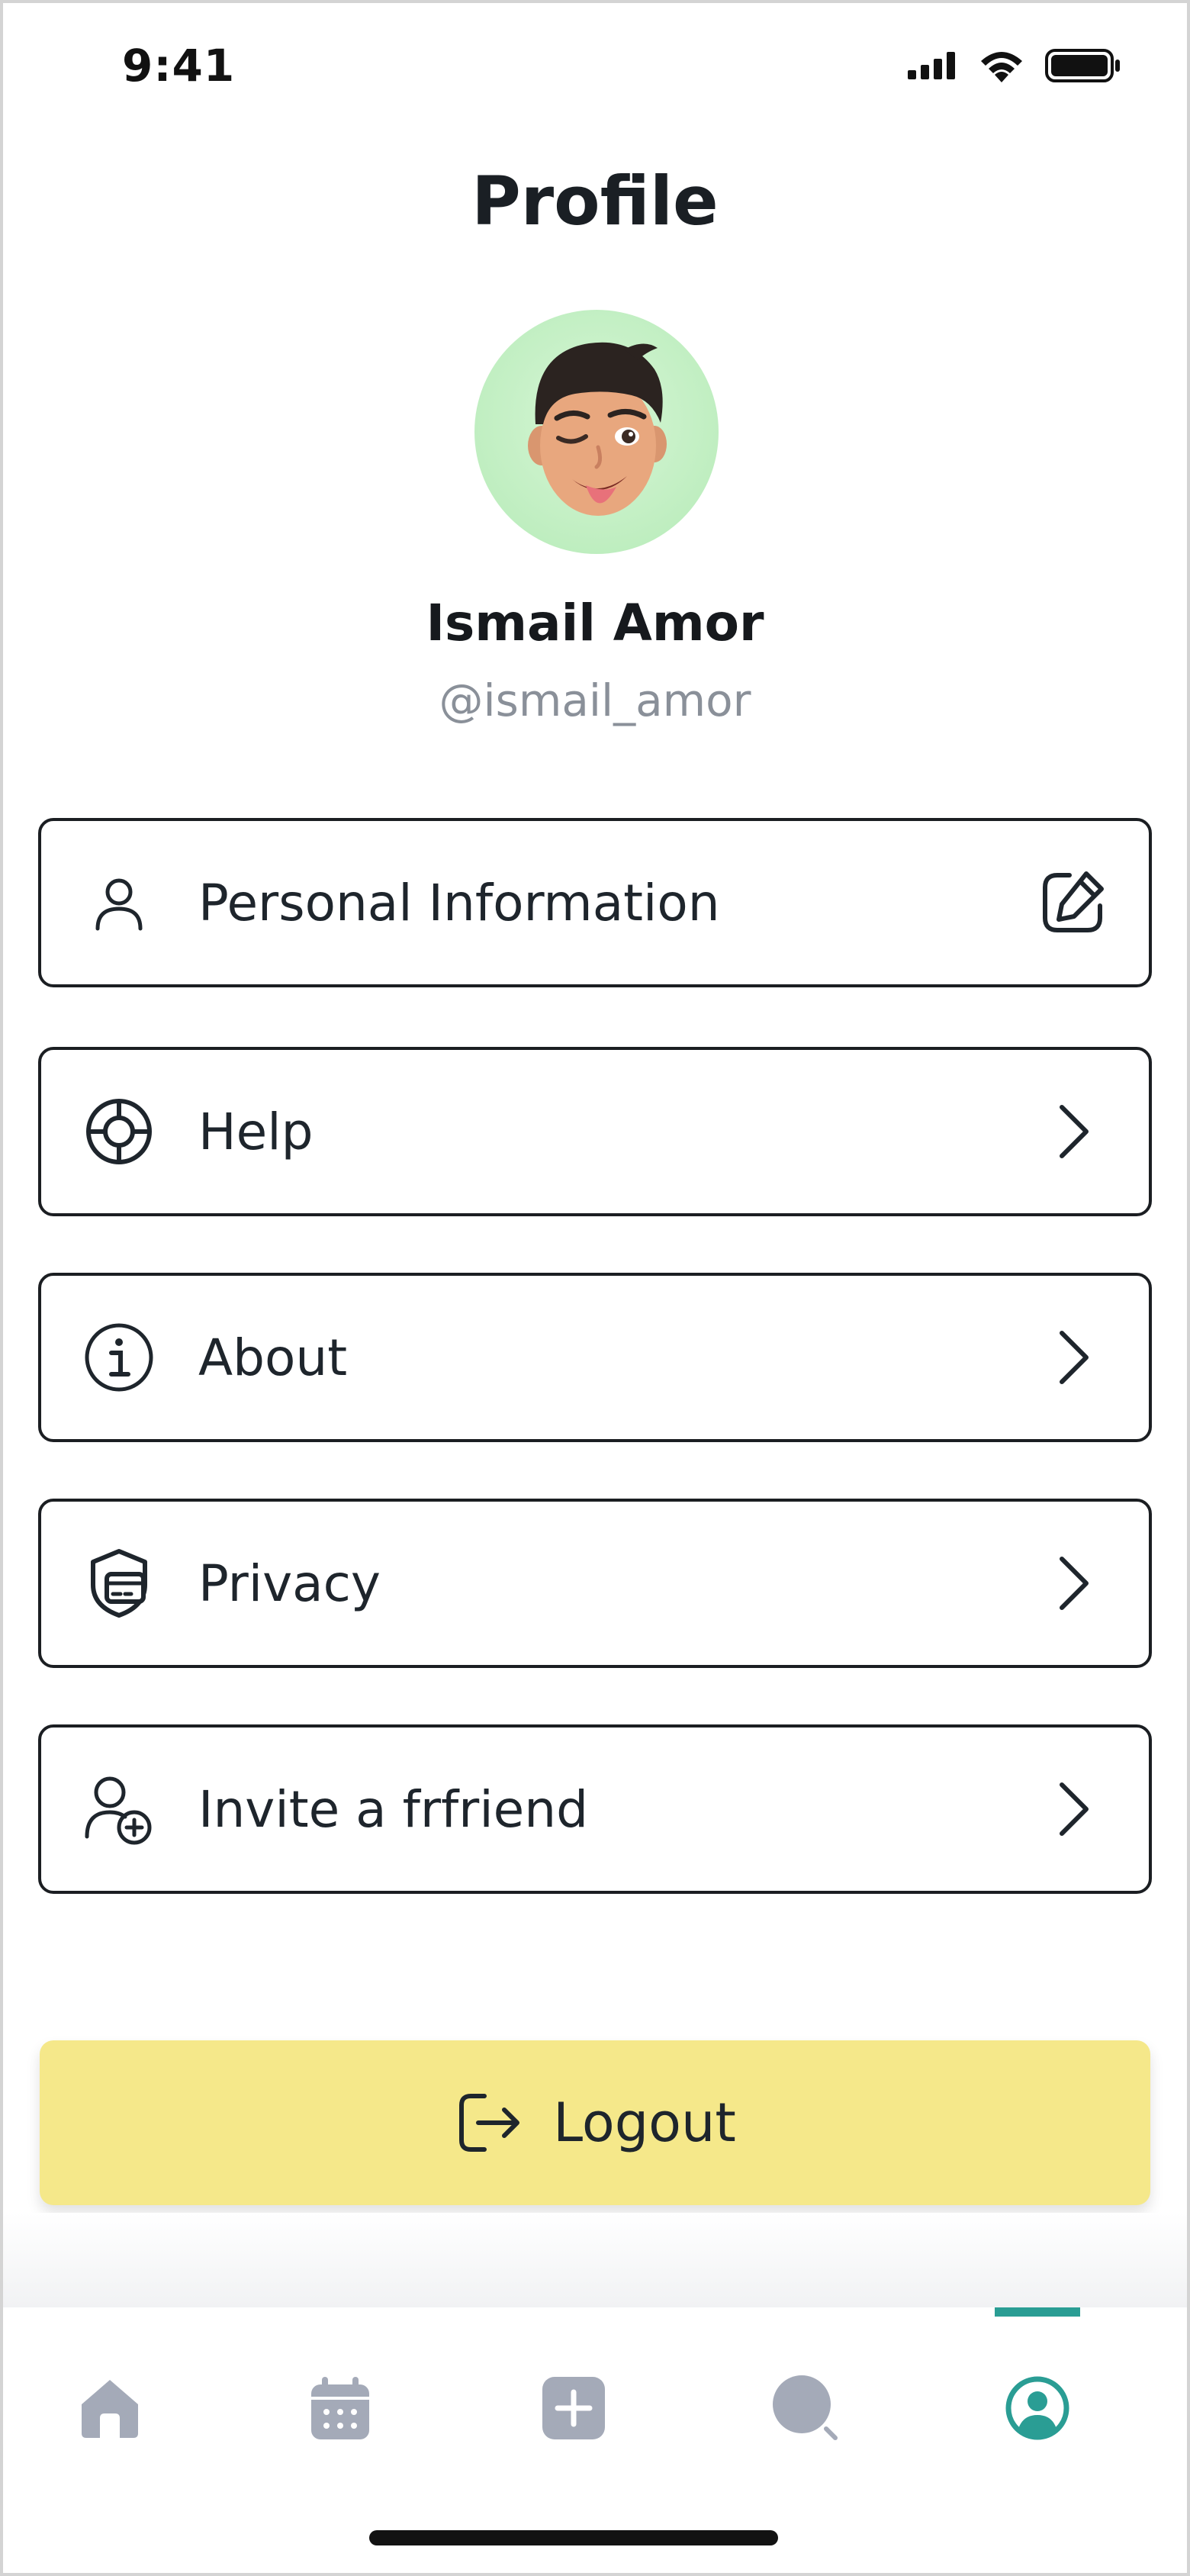 The width and height of the screenshot is (1190, 2576). I want to click on tab-add, so click(573, 2408).